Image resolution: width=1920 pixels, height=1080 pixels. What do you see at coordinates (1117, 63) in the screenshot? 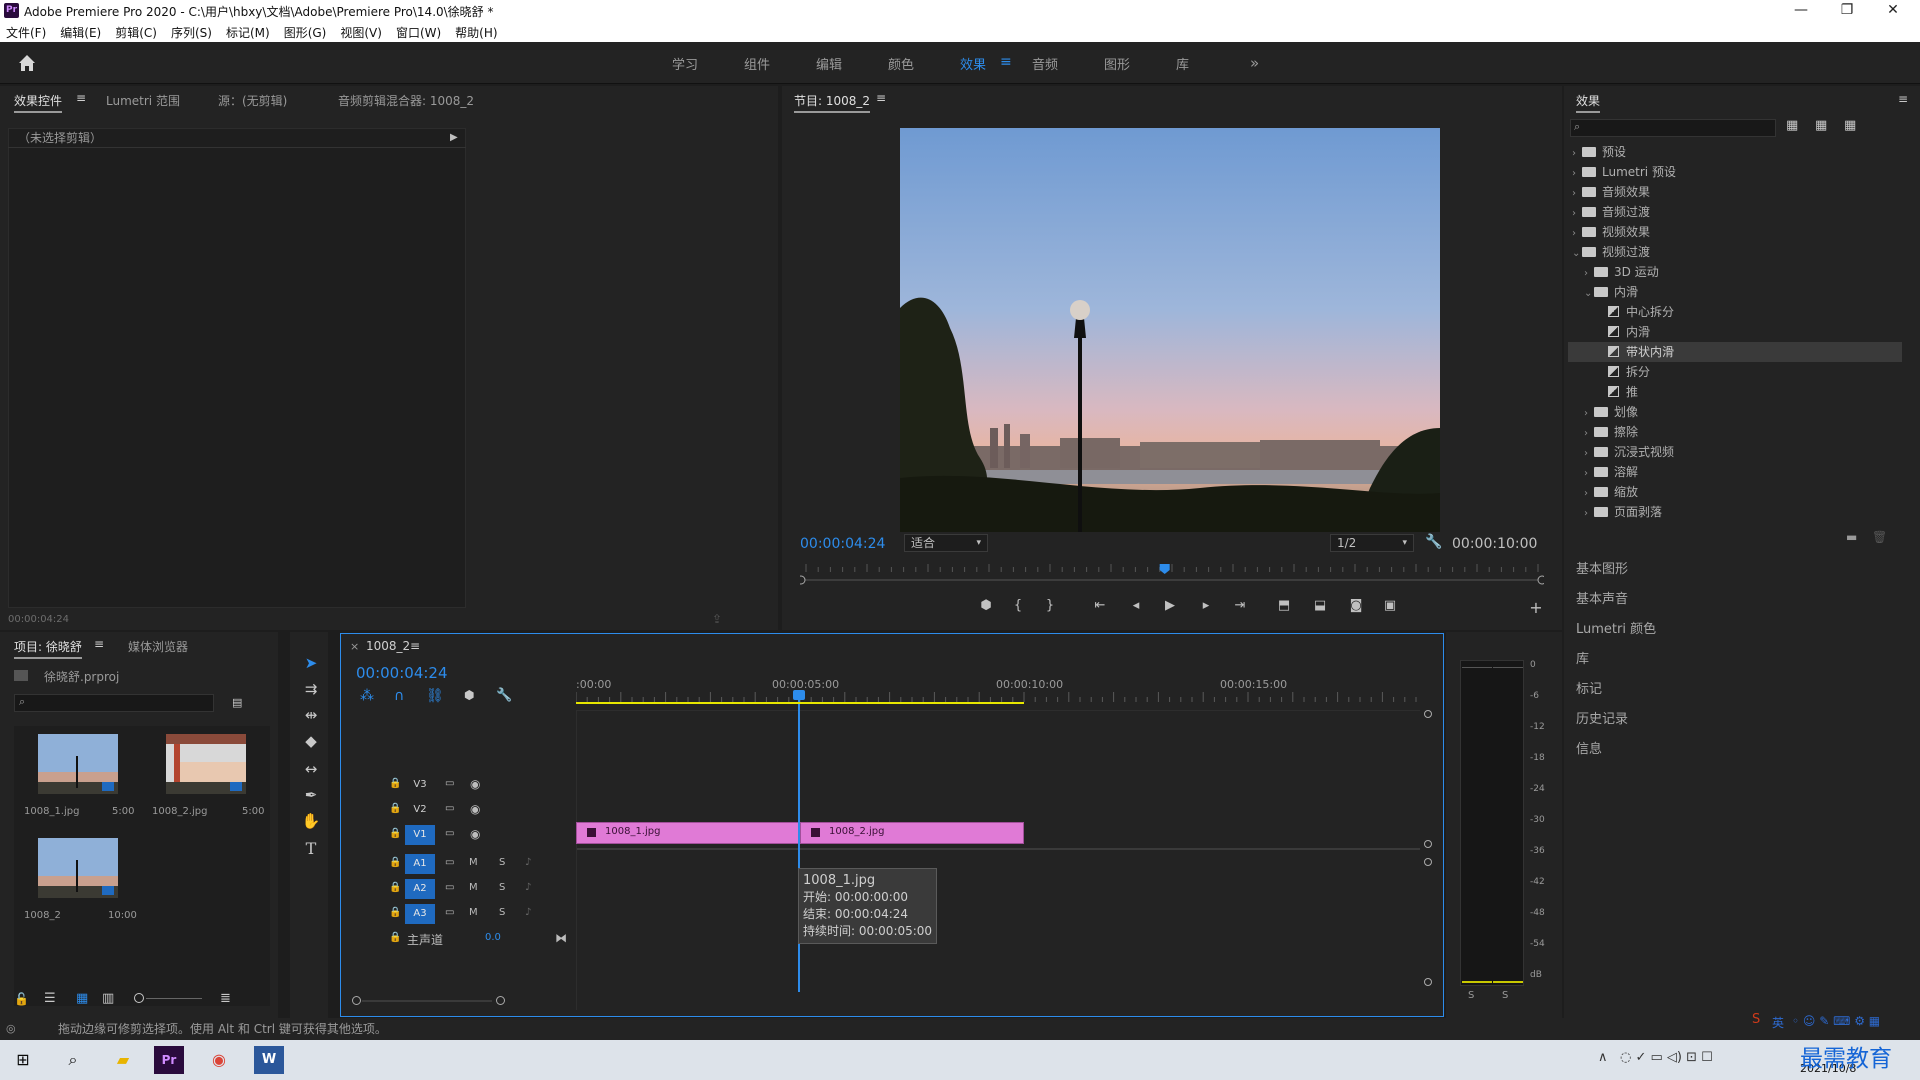
I see `workspace-tab-graphics: 图形` at bounding box center [1117, 63].